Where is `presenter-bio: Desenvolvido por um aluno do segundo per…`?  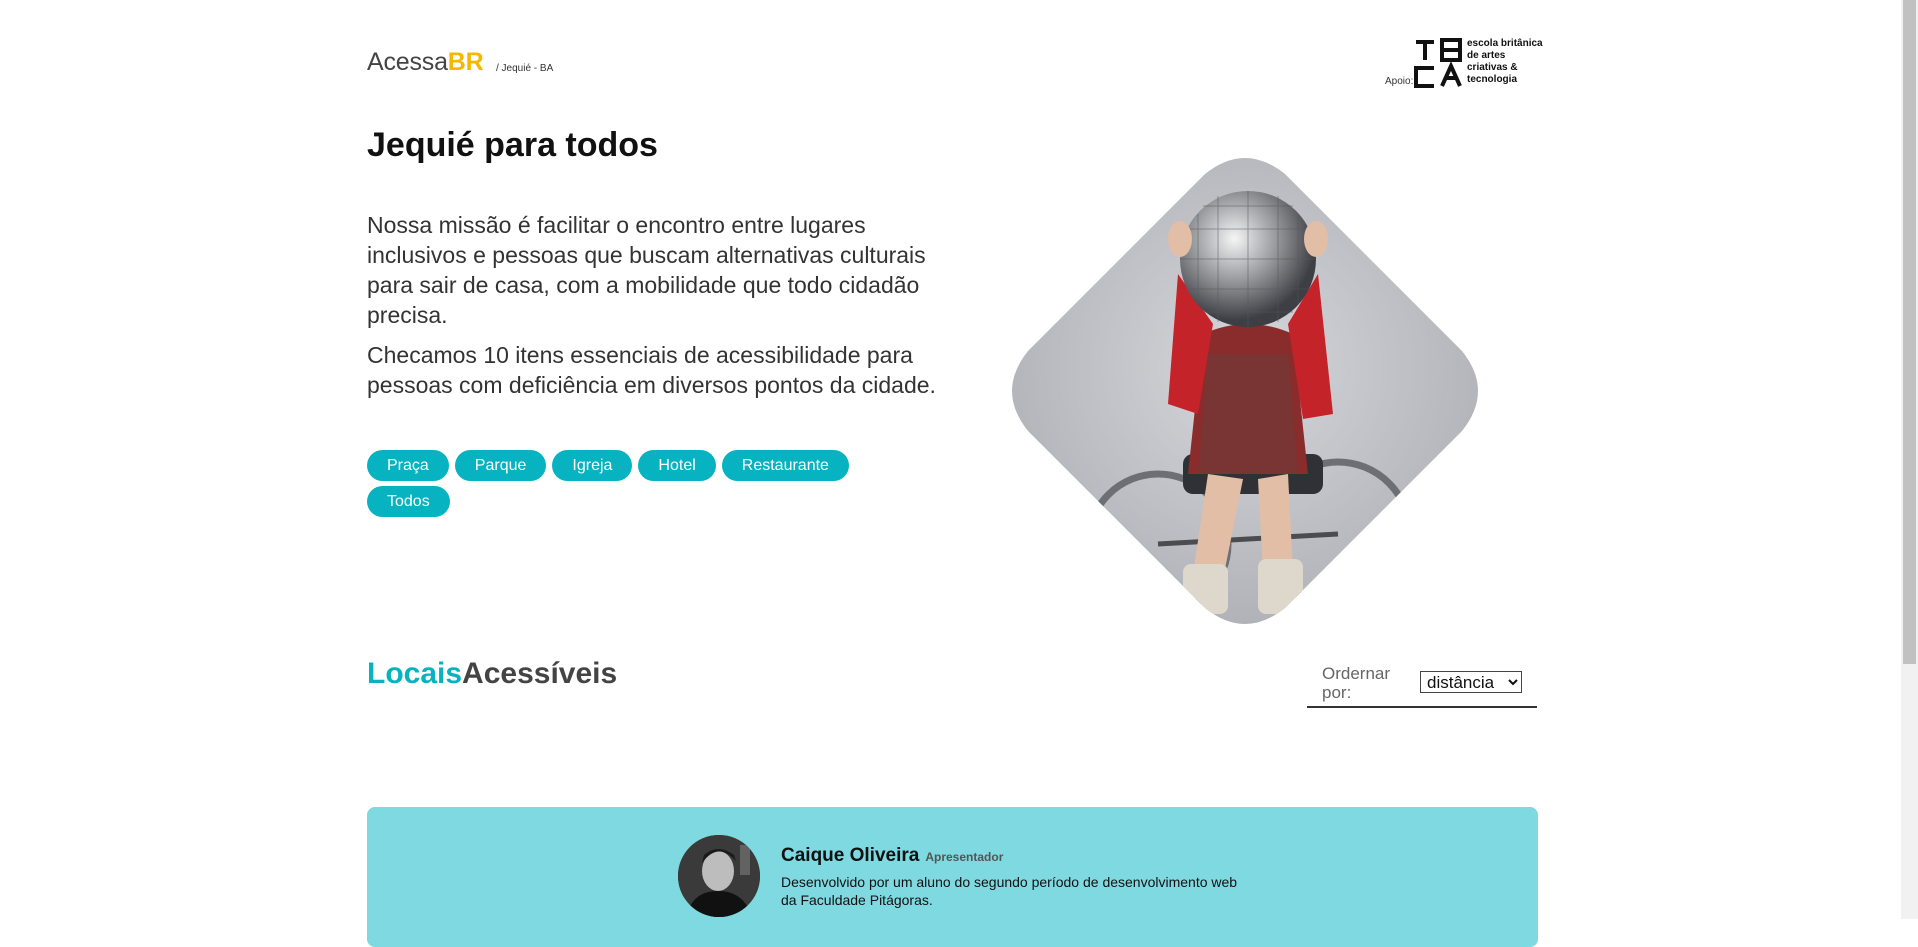 presenter-bio: Desenvolvido por um aluno do segundo per… is located at coordinates (1009, 891).